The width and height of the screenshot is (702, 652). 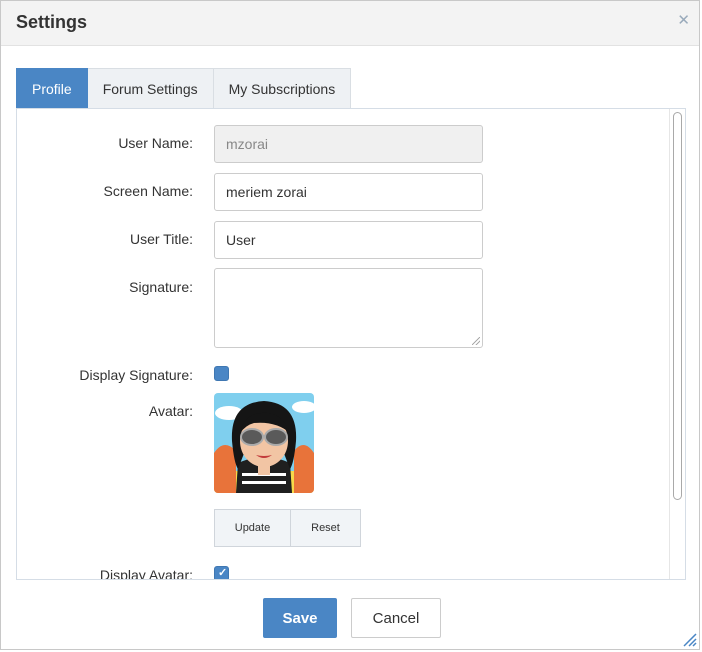 I want to click on tab-label: Profile, so click(x=52, y=88).